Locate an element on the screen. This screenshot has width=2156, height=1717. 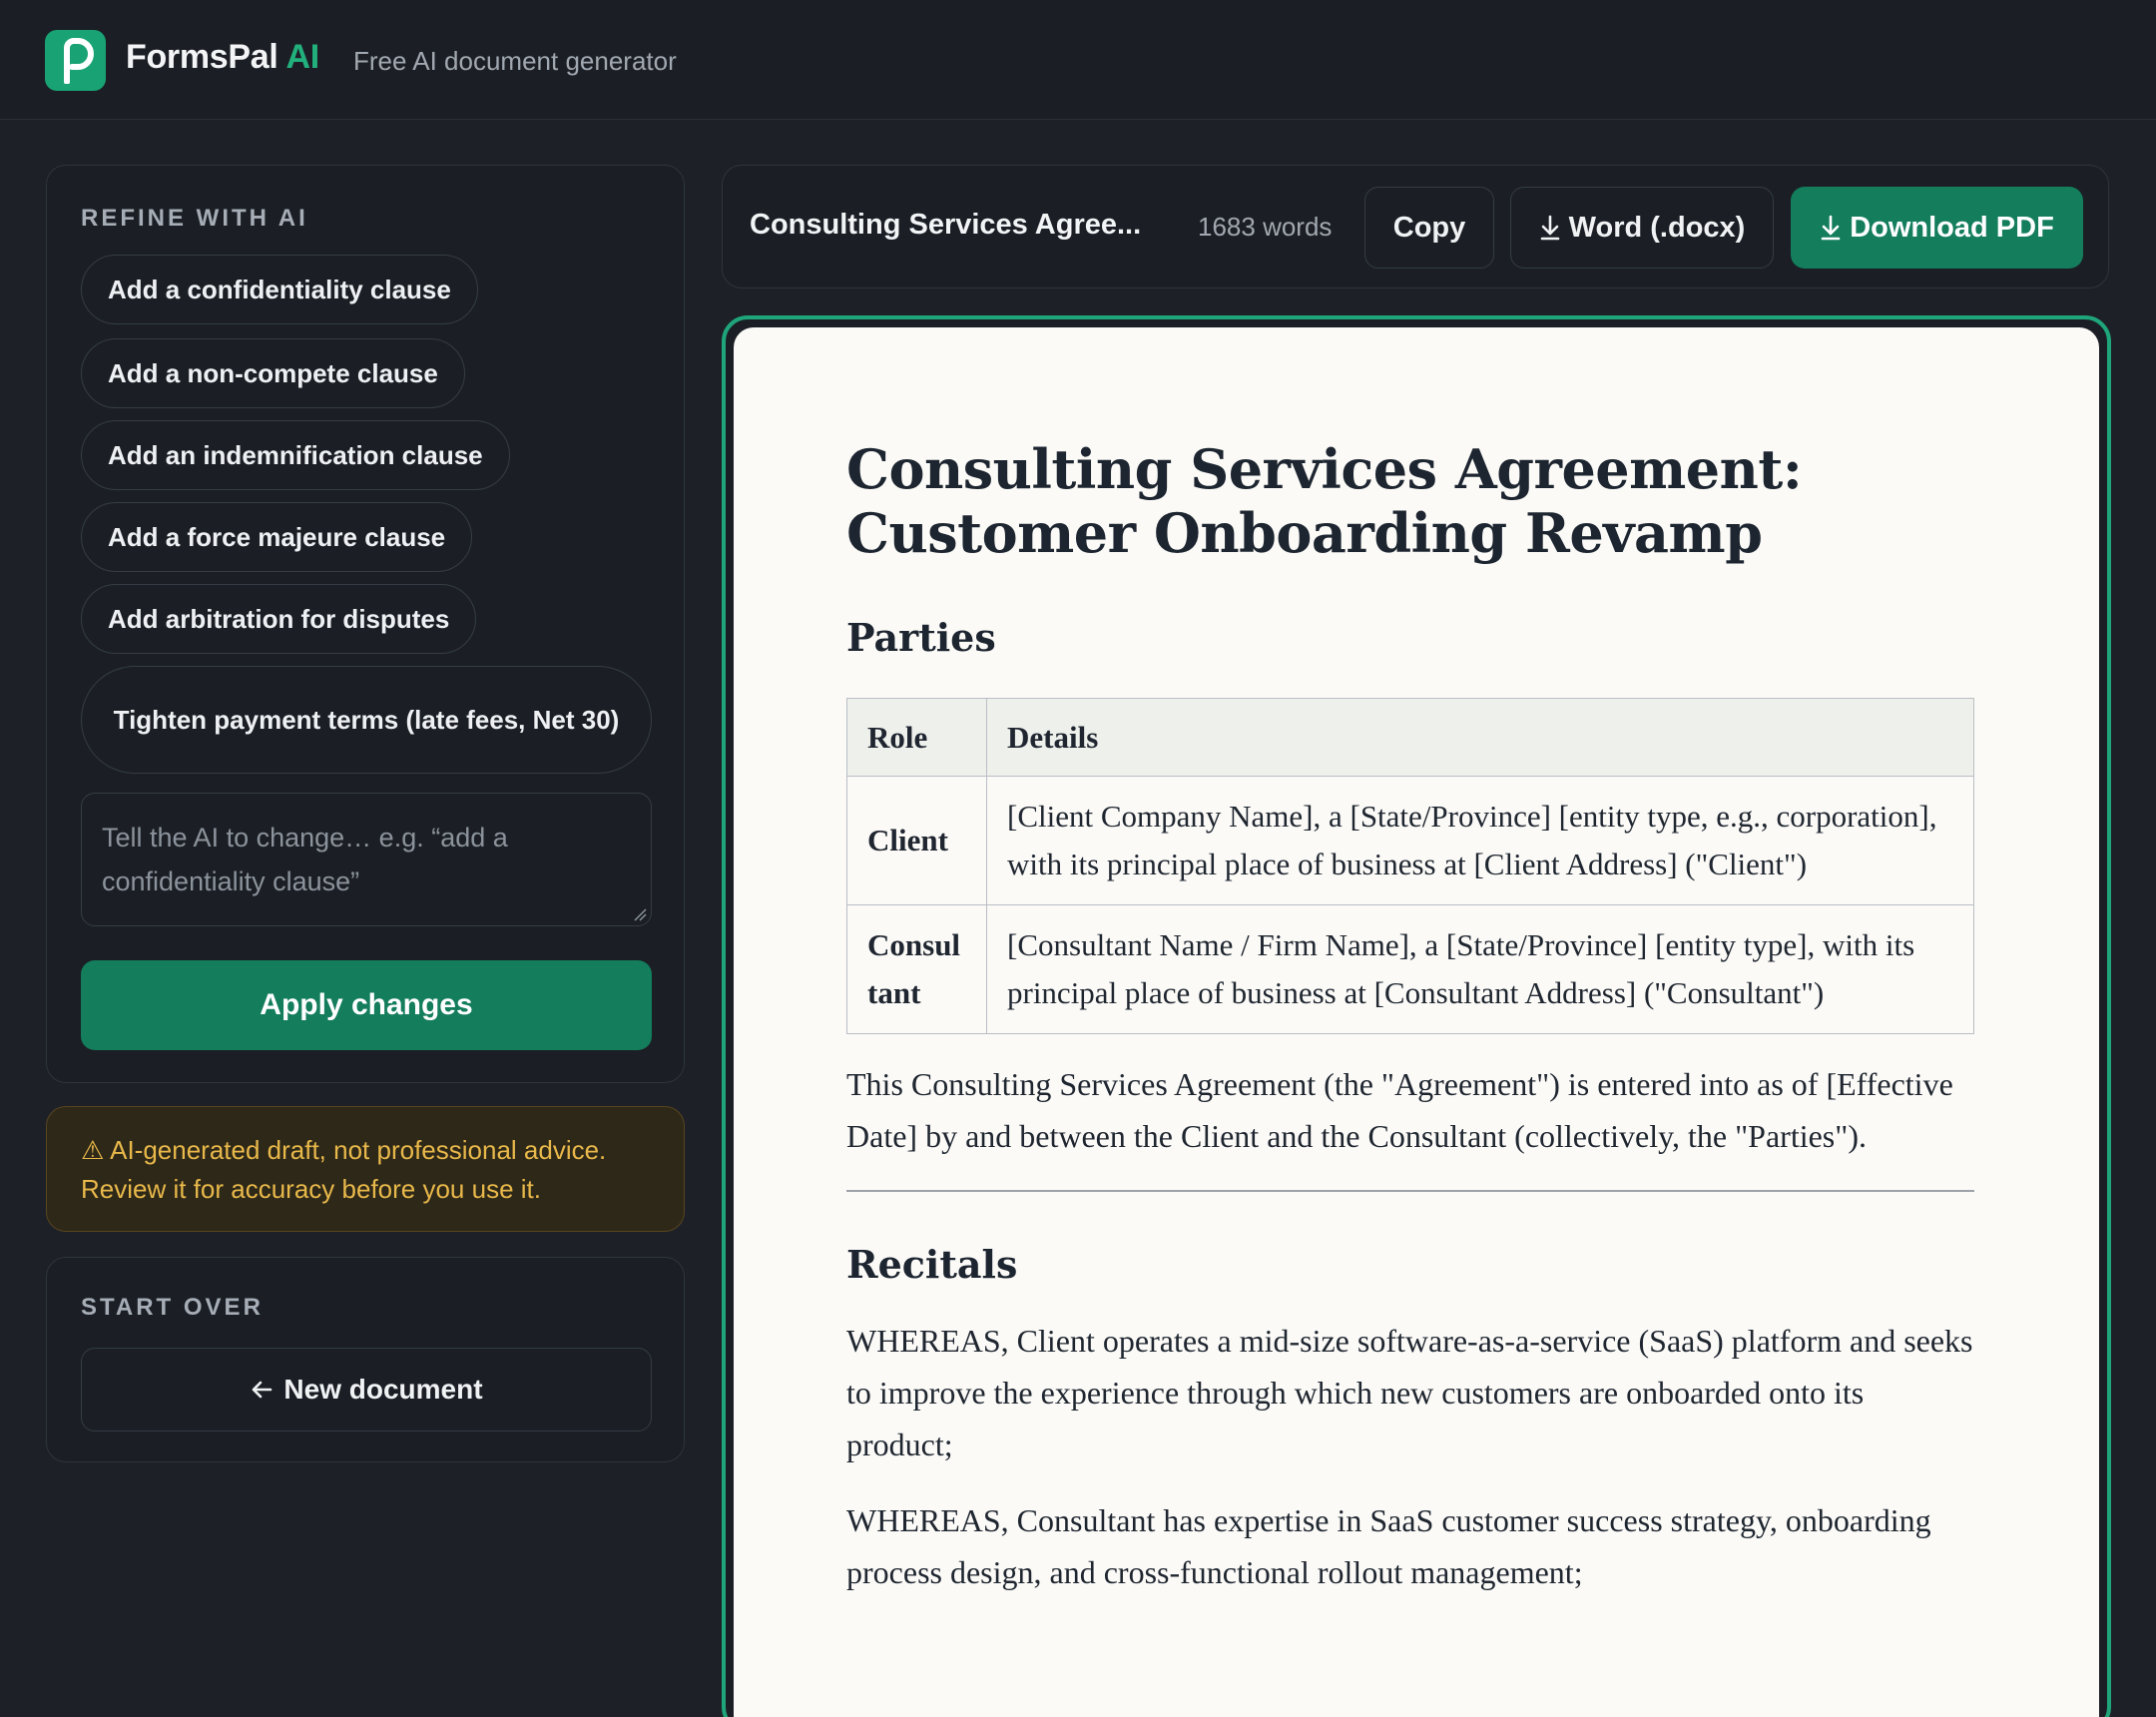
download-word-label: Word (.docx) is located at coordinates (1657, 227).